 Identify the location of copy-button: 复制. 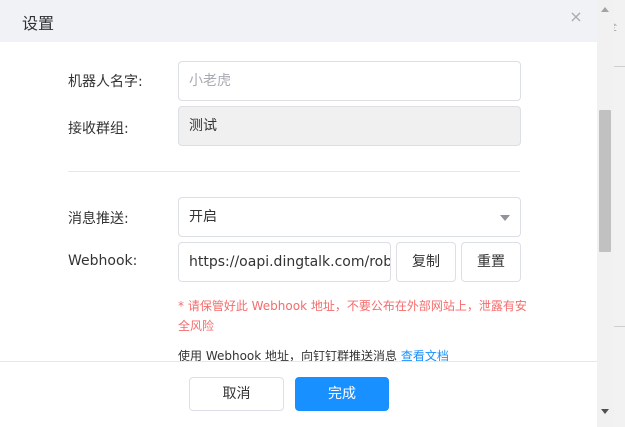
(426, 262).